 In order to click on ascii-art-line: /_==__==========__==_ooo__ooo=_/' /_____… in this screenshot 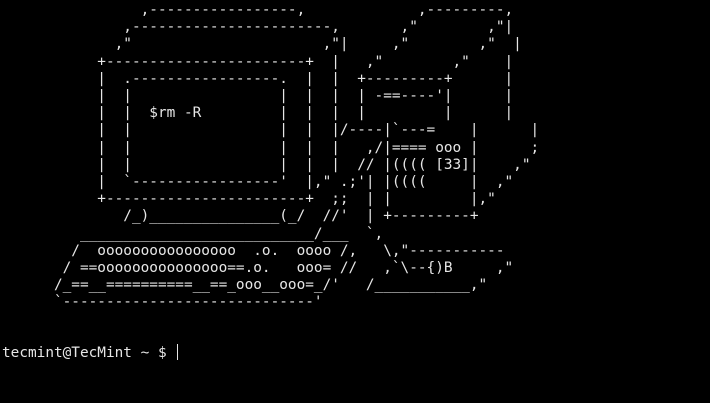, I will do `click(245, 285)`.